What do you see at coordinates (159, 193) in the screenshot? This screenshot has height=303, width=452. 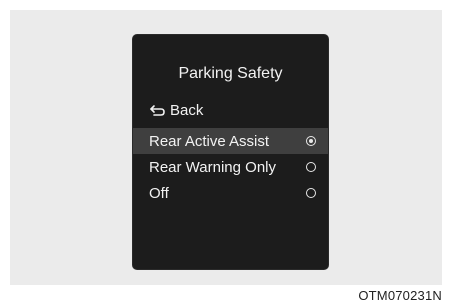 I see `option-label: Off` at bounding box center [159, 193].